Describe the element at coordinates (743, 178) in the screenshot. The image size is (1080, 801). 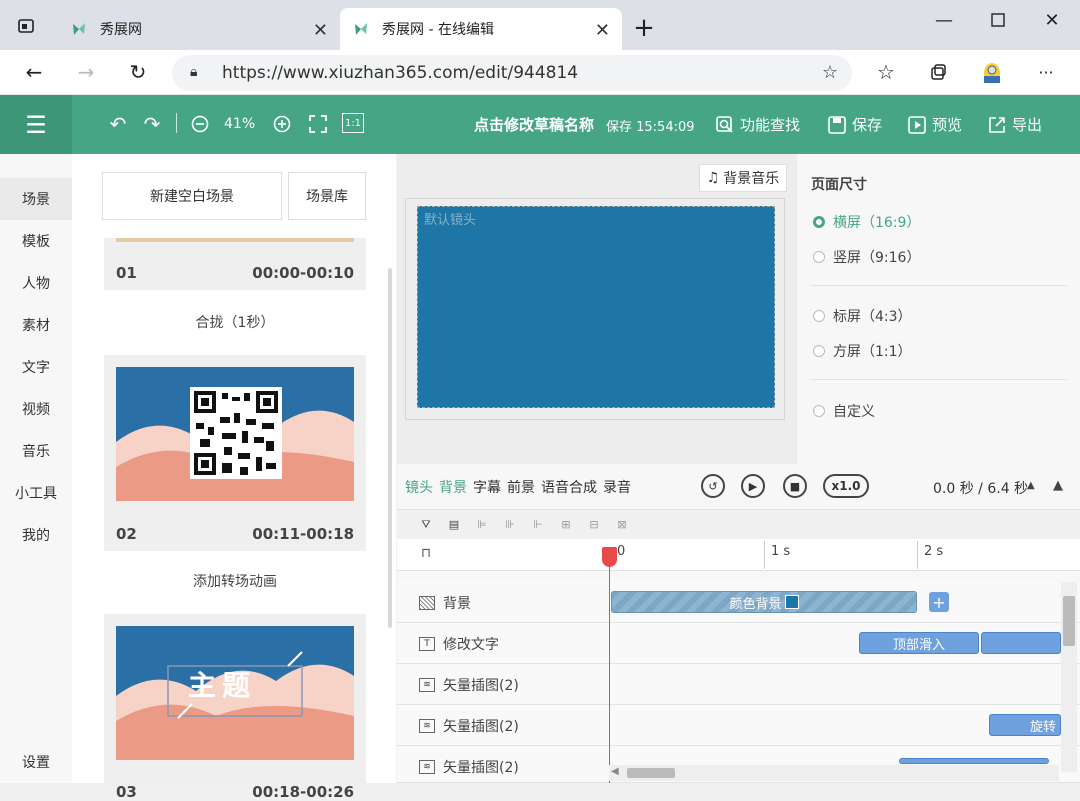
I see `background-music-button: ♫ 背景音乐` at that location.